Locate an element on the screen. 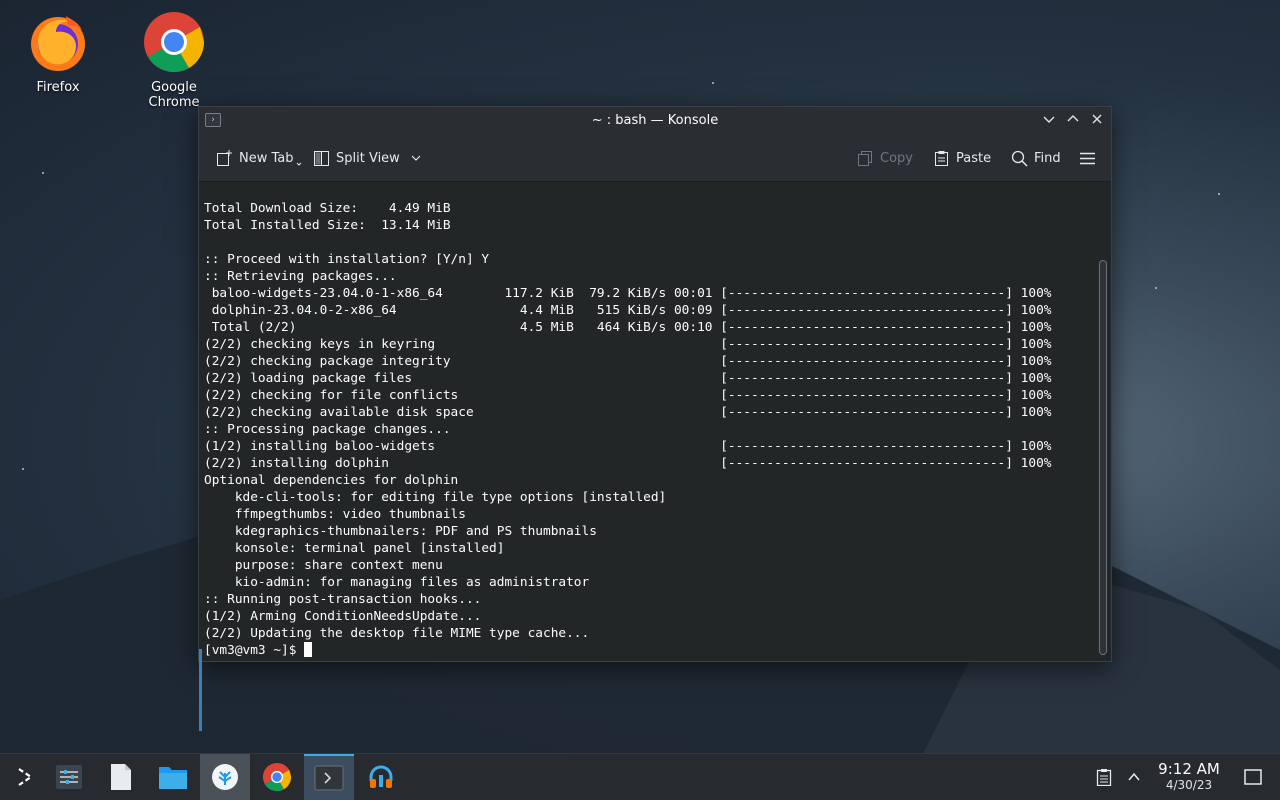 The height and width of the screenshot is (800, 1280). desktop-icon-google-chrome: Google Chrome is located at coordinates (174, 60).